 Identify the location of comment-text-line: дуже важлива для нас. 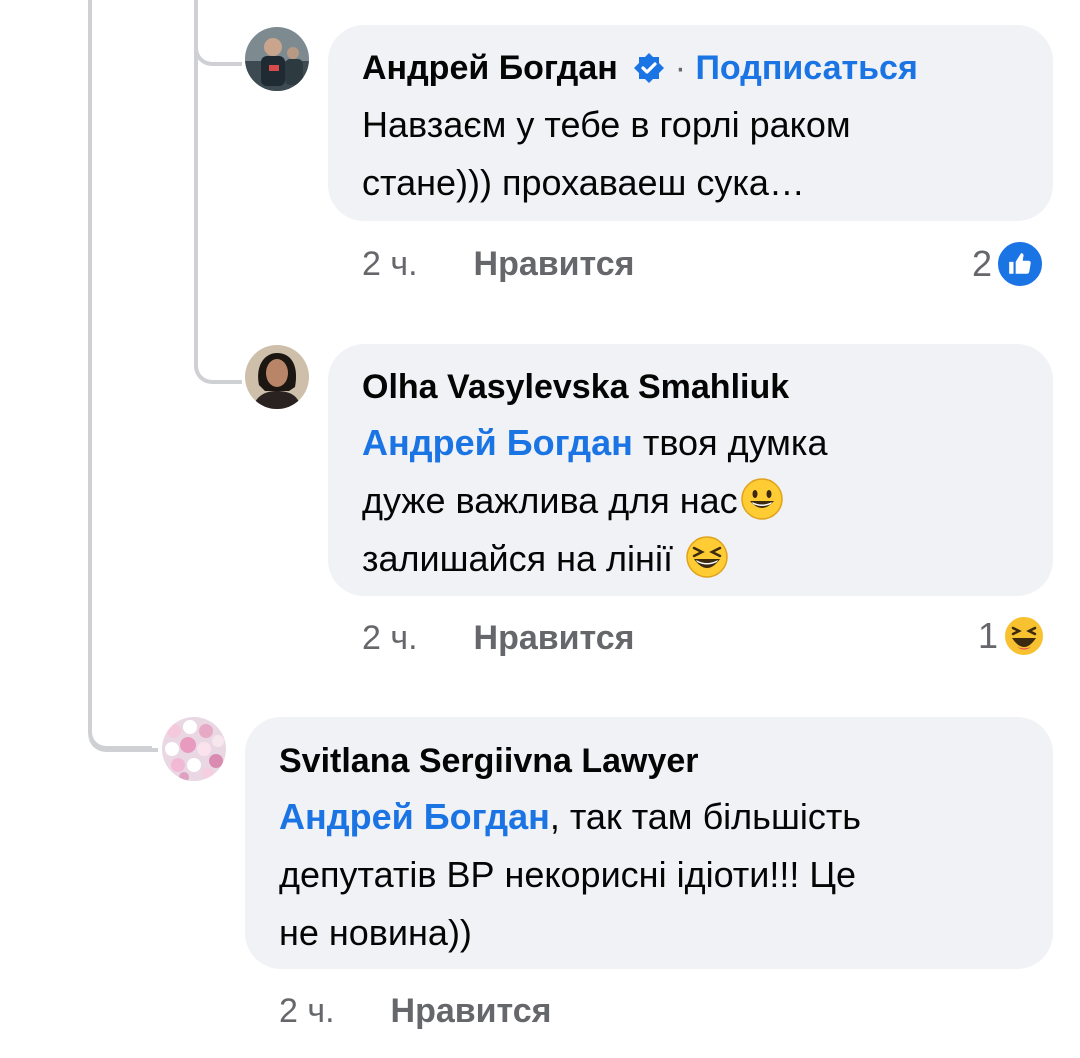
(595, 501).